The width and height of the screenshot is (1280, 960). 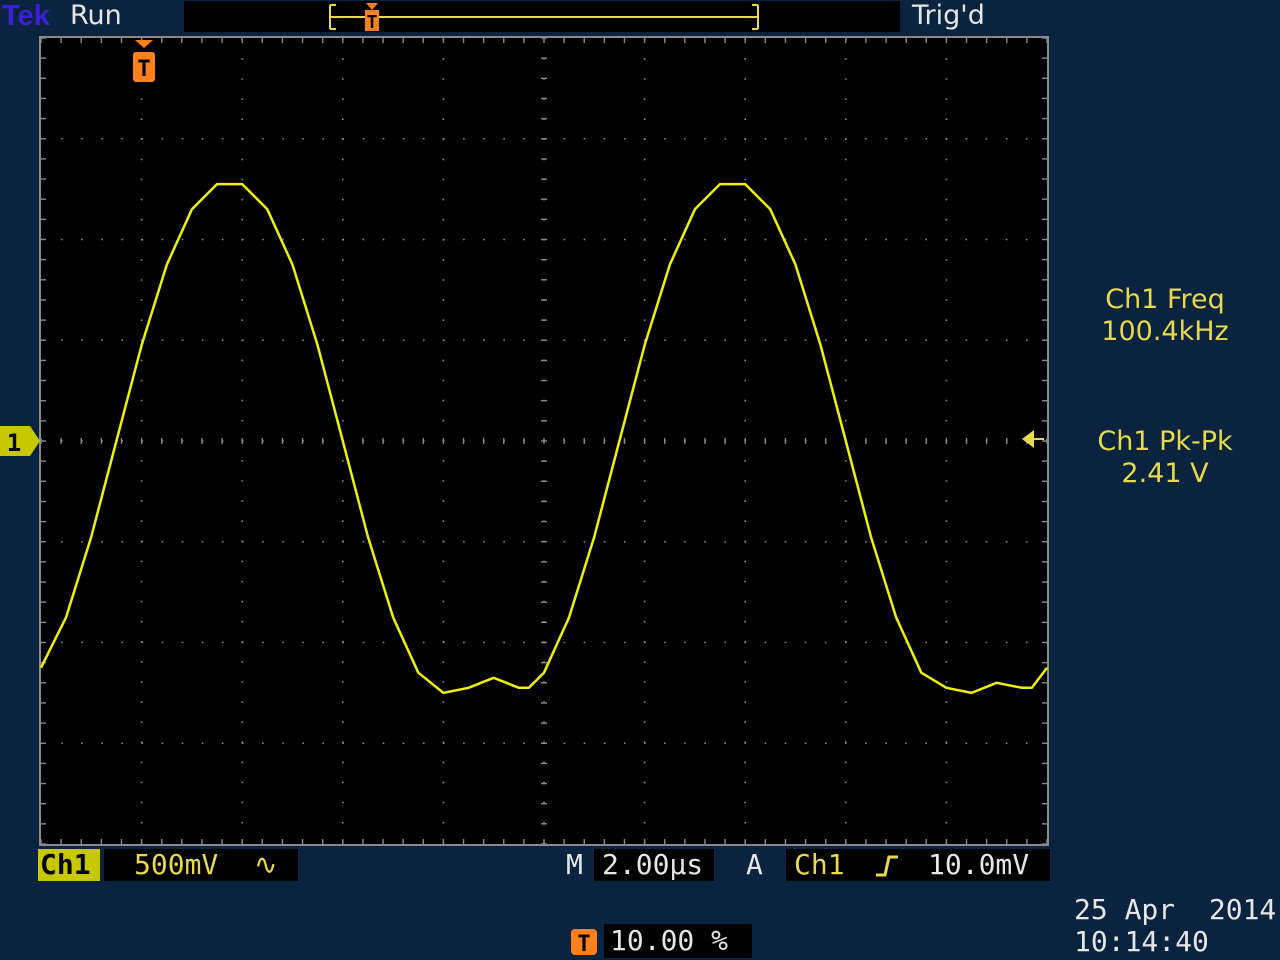 What do you see at coordinates (65, 864) in the screenshot?
I see `ch1-label: Ch1` at bounding box center [65, 864].